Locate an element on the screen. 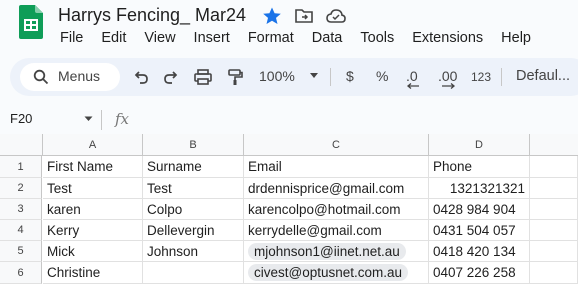 The width and height of the screenshot is (578, 284). menu-insert: Insert is located at coordinates (210, 39).